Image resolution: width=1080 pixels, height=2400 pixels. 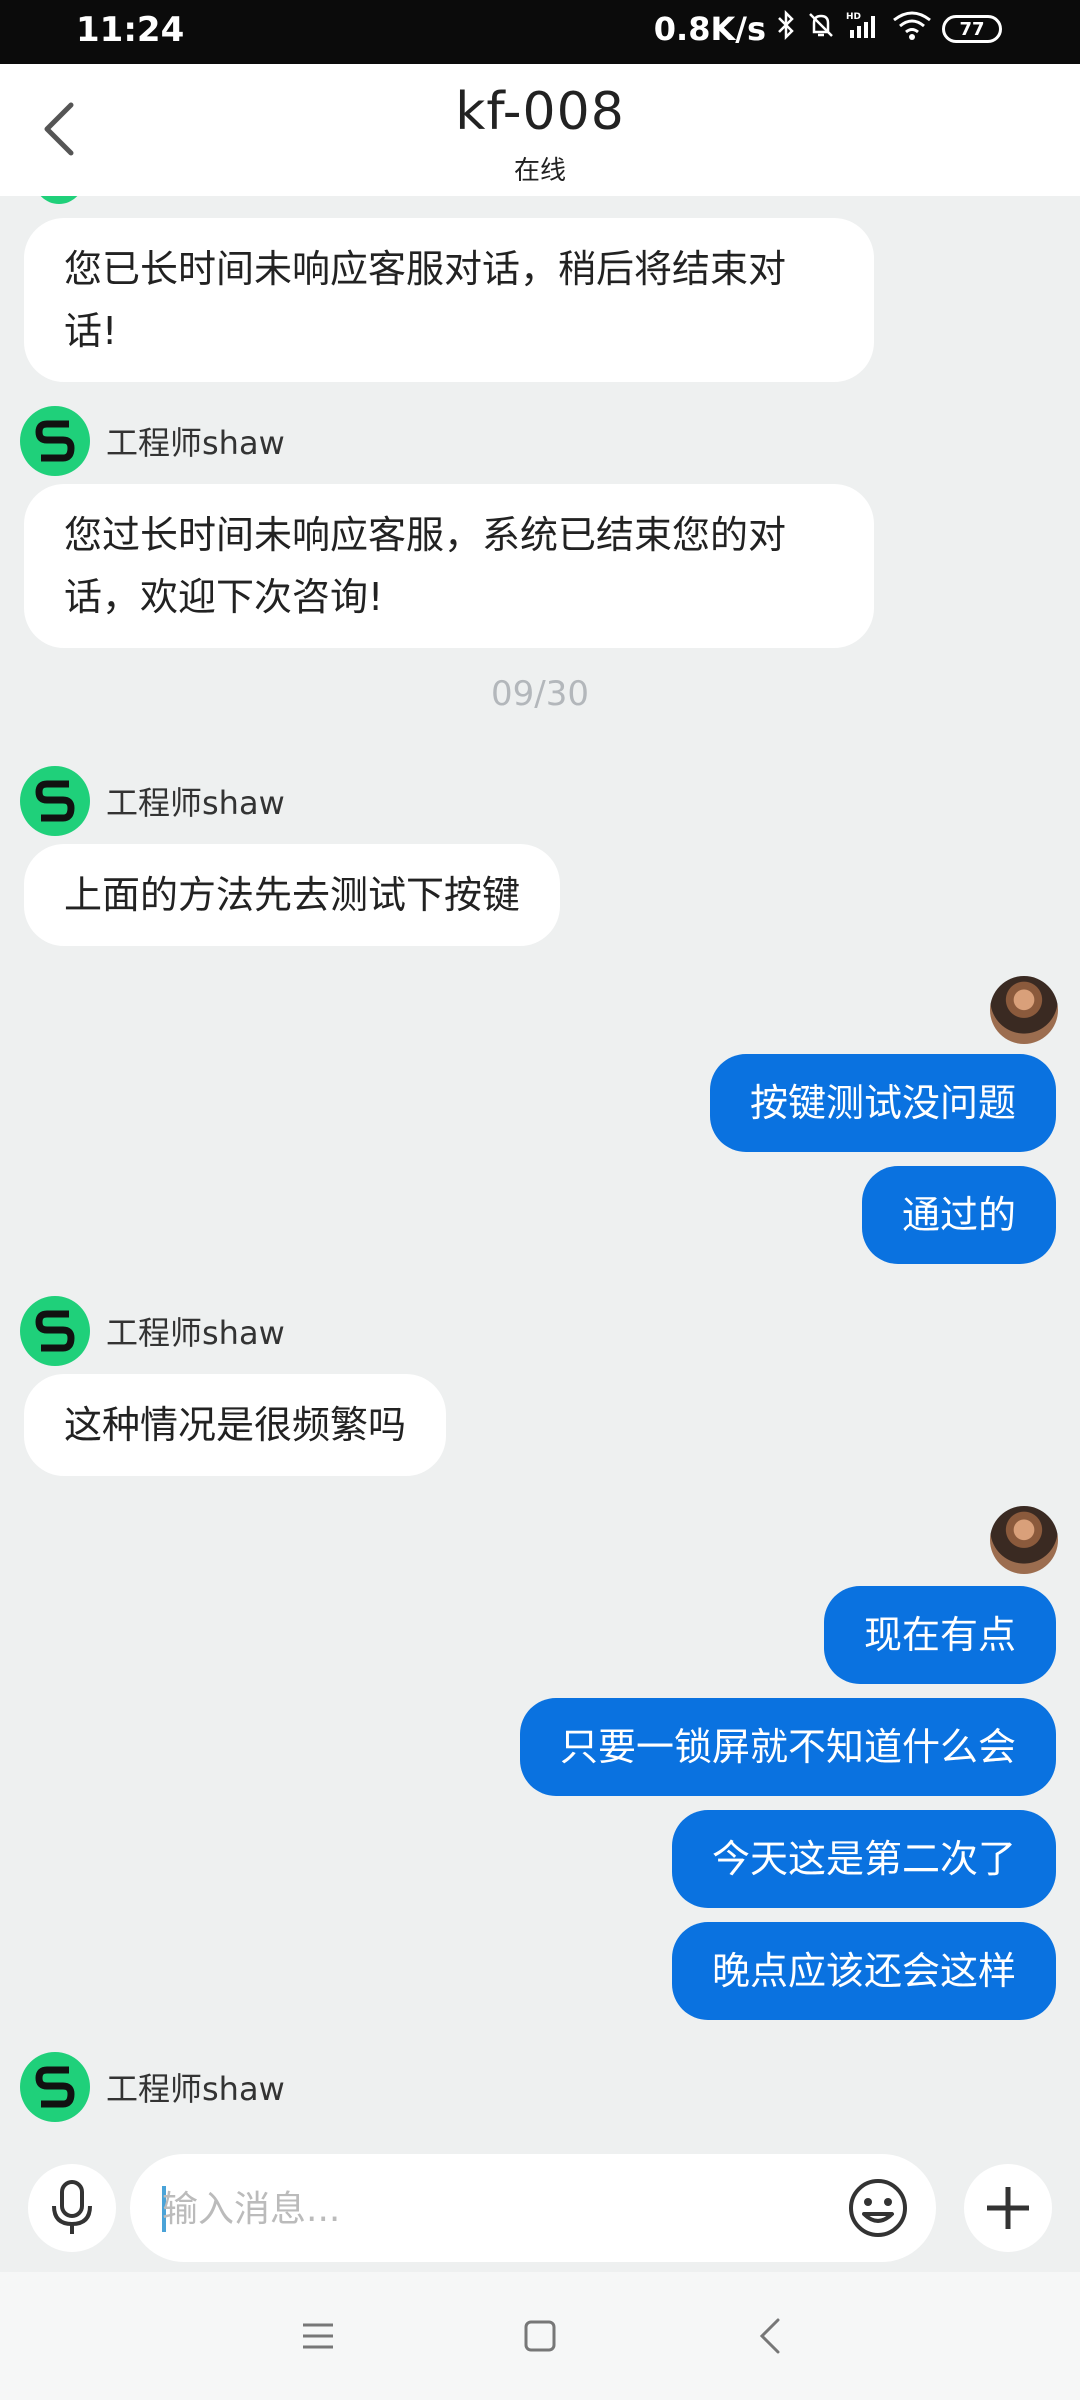 I want to click on input-bar, so click(x=540, y=2199).